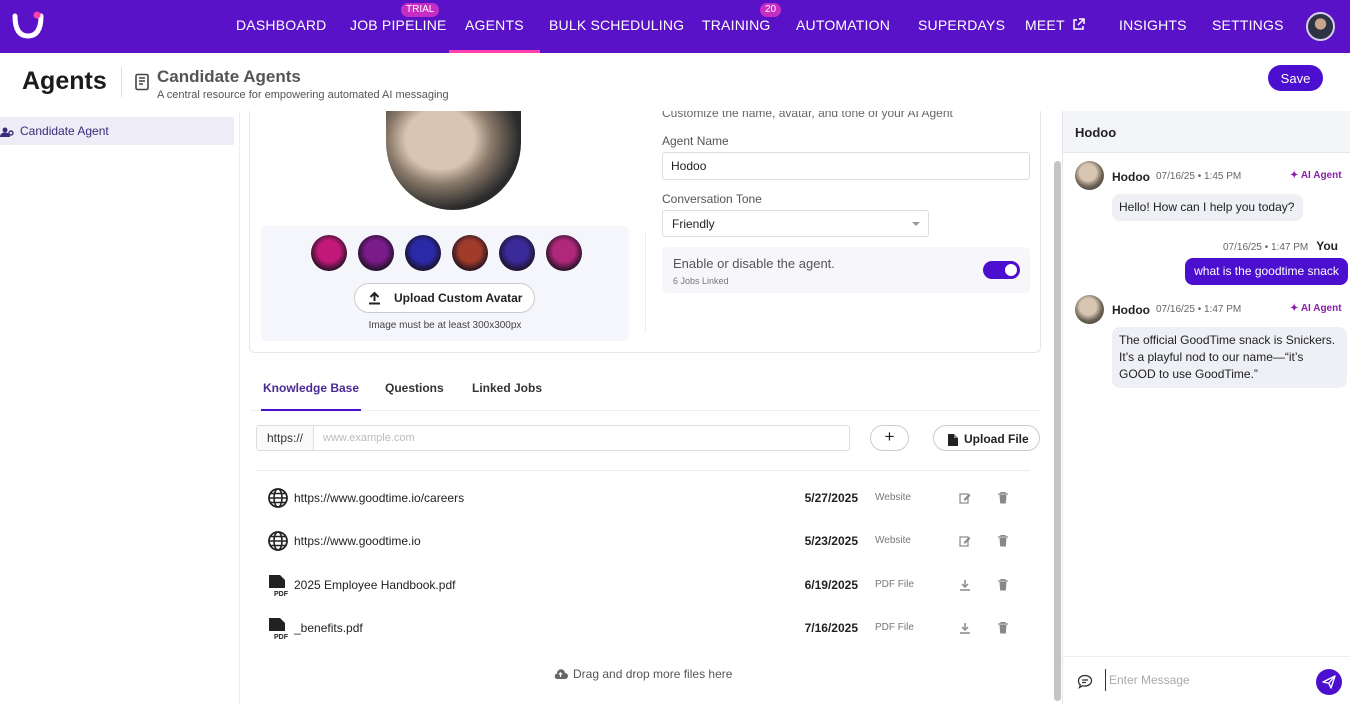 The width and height of the screenshot is (1350, 704). I want to click on url-field: https://, so click(553, 438).